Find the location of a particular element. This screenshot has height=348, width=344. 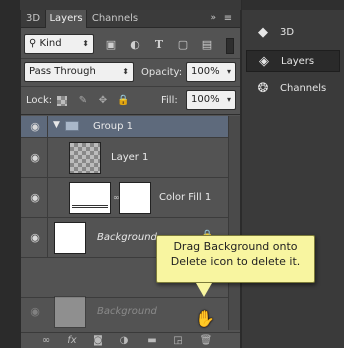

cube-icon: ◆ is located at coordinates (263, 32).